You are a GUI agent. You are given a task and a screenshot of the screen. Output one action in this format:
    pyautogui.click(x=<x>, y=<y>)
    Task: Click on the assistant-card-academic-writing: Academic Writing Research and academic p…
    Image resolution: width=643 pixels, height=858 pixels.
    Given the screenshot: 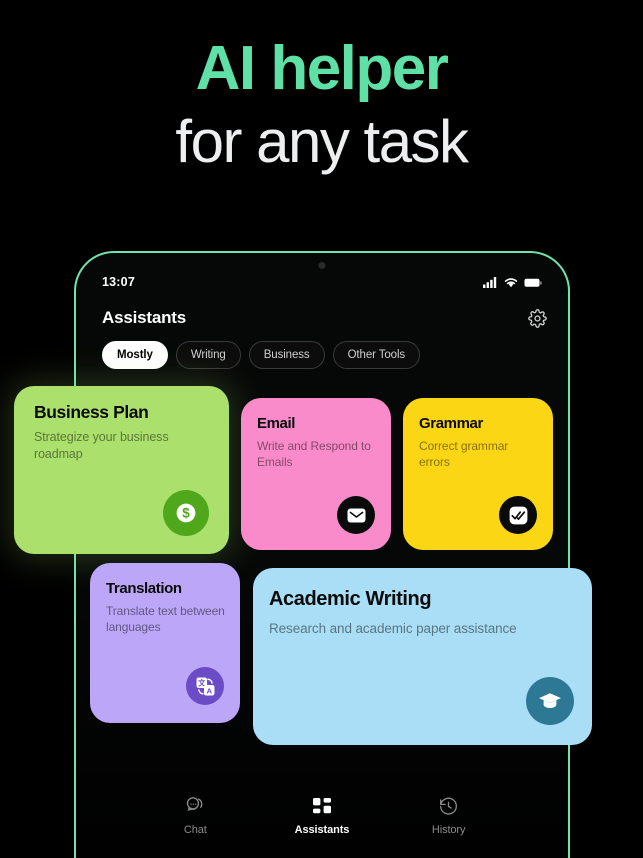 What is the action you would take?
    pyautogui.click(x=422, y=656)
    